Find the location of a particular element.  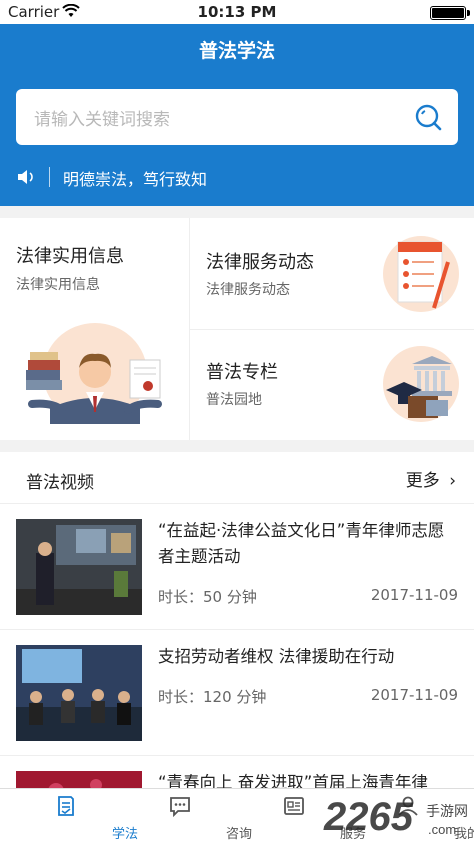

legal-info-subtitle: 法律实用信息 is located at coordinates (58, 285).